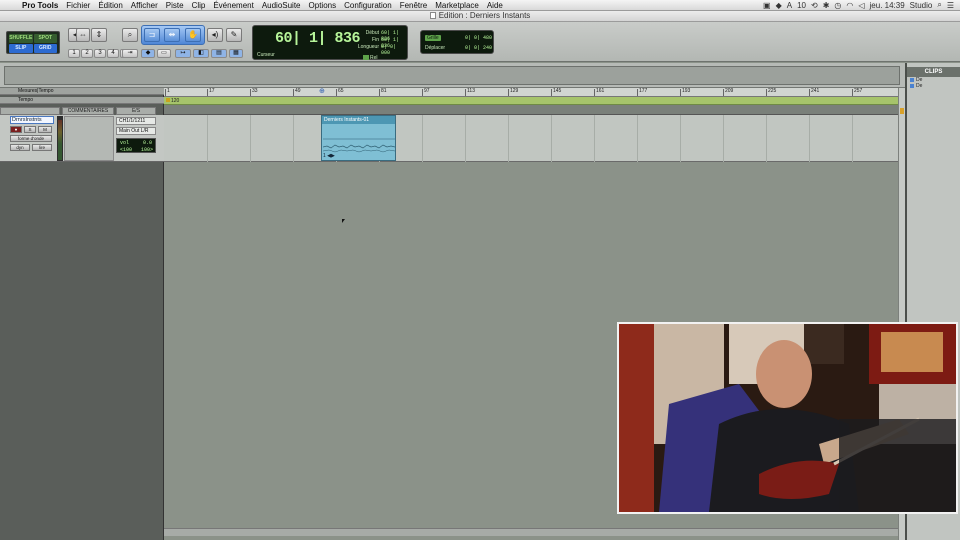  I want to click on adobe-icon: A, so click(789, 5).